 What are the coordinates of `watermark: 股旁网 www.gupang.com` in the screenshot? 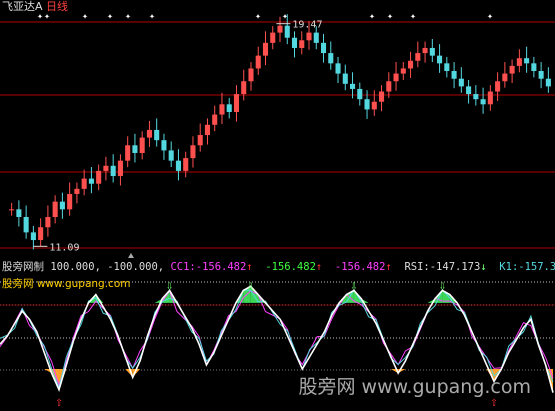 It's located at (414, 387).